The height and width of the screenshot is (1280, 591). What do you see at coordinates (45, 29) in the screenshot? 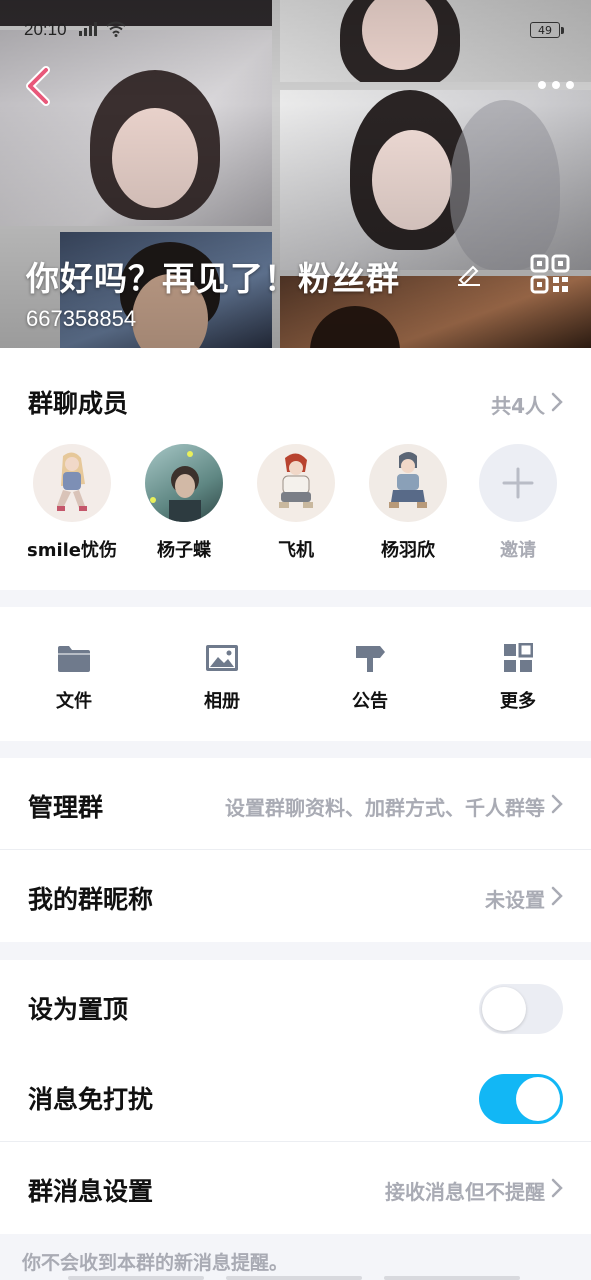
I see `status-time: 20:10` at bounding box center [45, 29].